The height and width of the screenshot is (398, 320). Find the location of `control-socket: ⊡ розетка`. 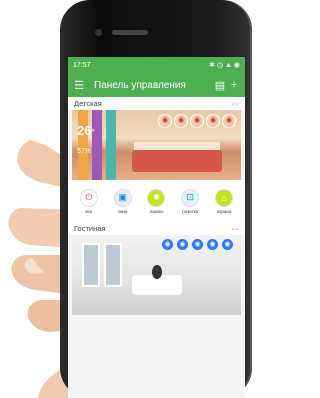

control-socket: ⊡ розетка is located at coordinates (190, 201).